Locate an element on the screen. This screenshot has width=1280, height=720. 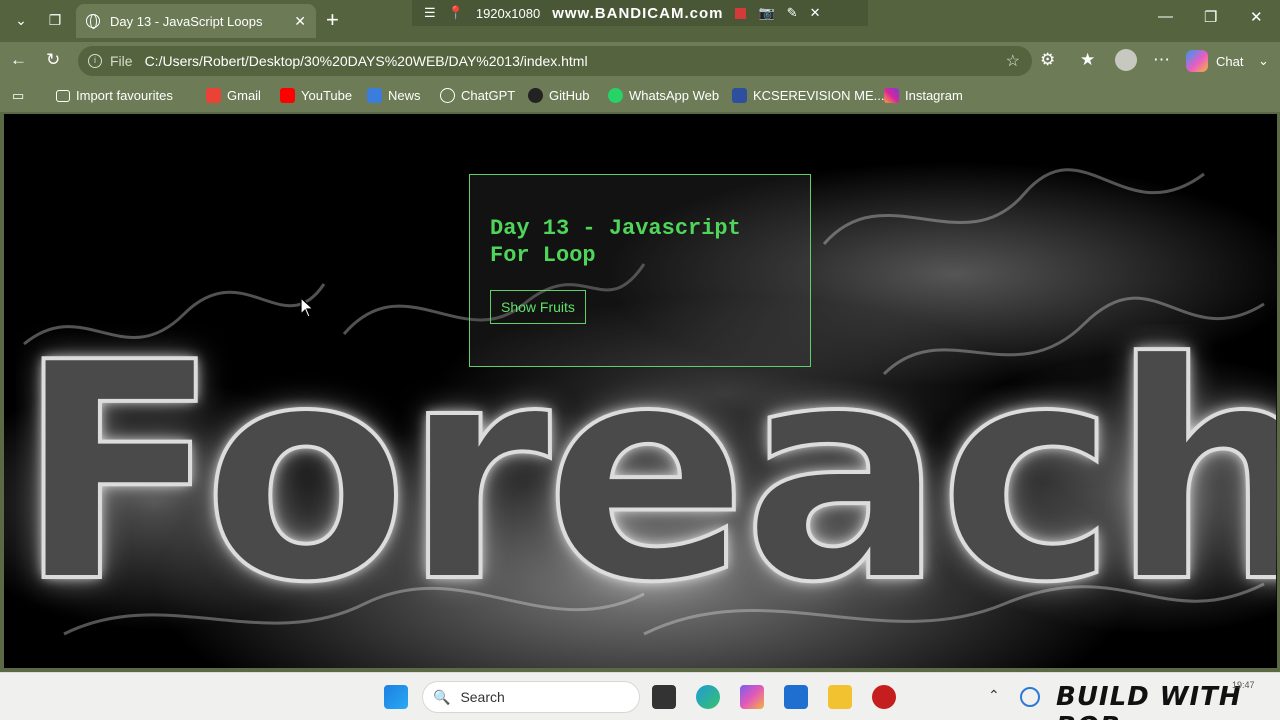
pencil-icon: ✎ is located at coordinates (792, 13).